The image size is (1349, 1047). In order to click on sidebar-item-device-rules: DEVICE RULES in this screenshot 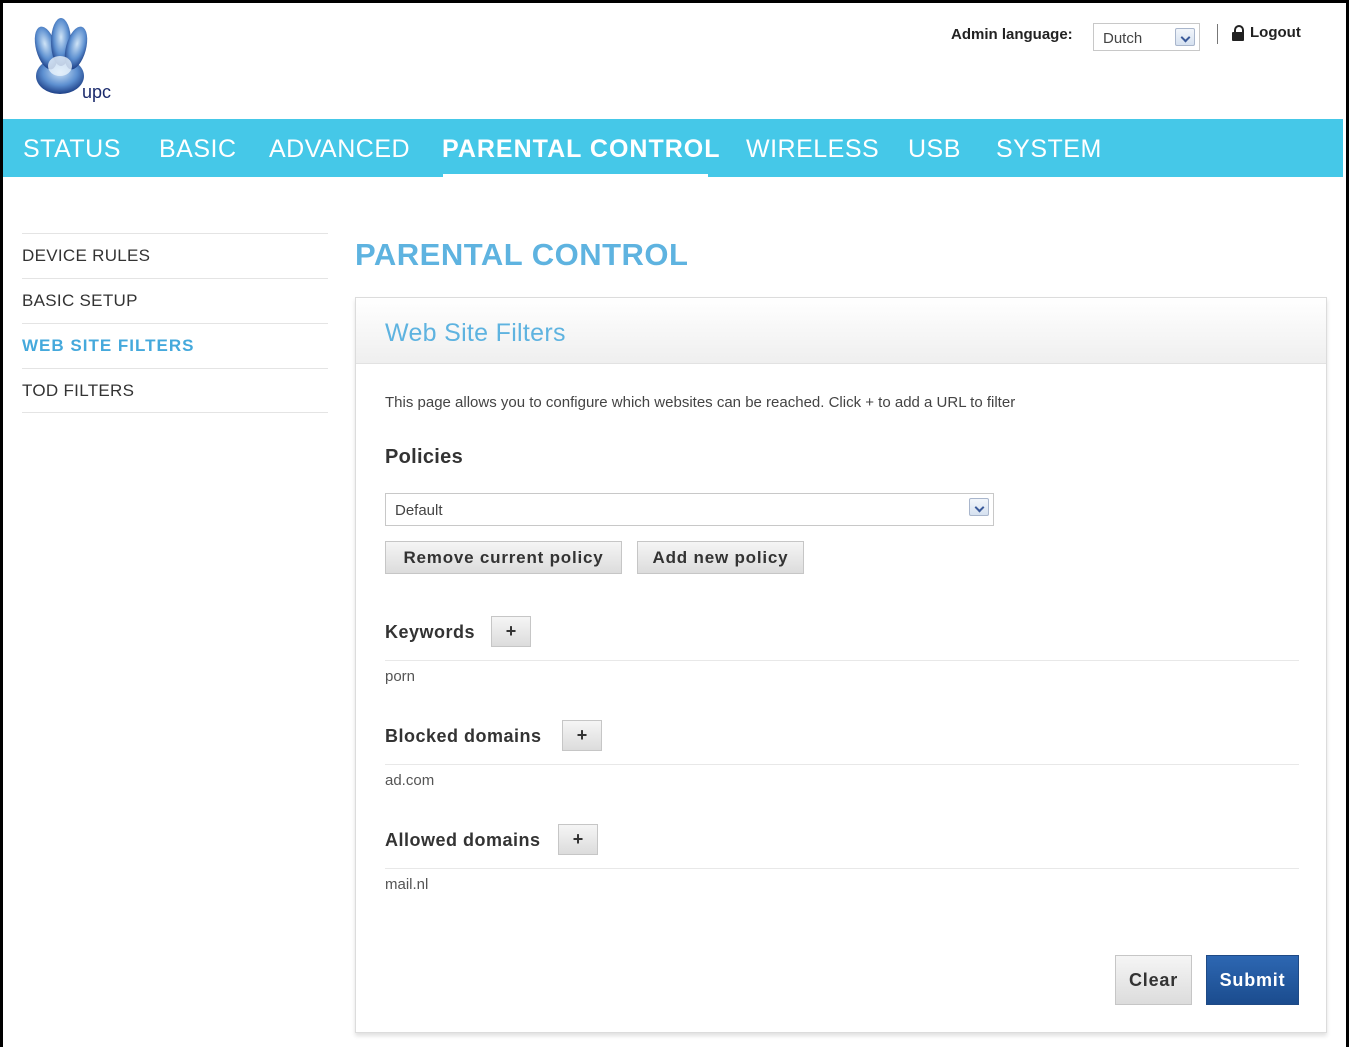, I will do `click(175, 255)`.